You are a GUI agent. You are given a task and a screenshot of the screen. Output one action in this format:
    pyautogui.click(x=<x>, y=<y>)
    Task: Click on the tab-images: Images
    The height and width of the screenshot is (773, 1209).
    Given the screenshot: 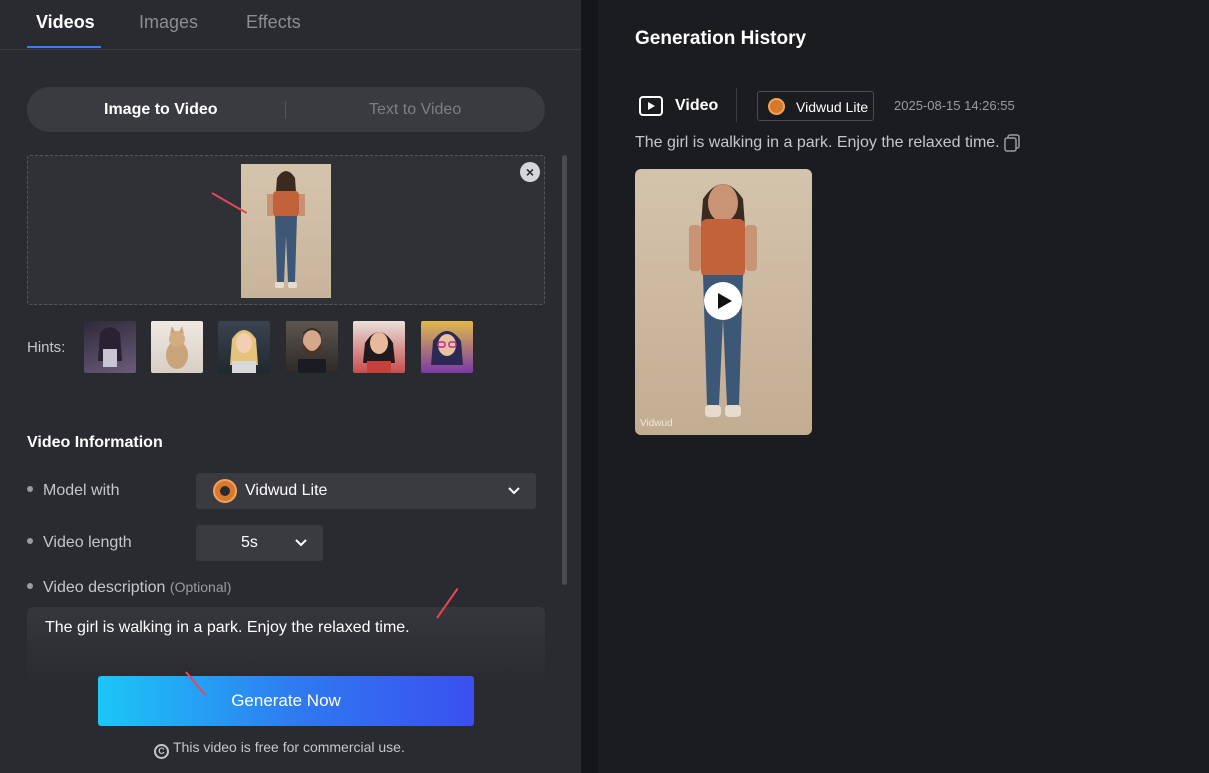 What is the action you would take?
    pyautogui.click(x=168, y=22)
    